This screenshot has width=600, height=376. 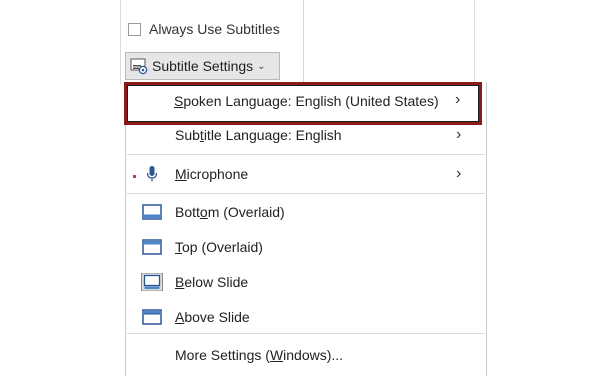 What do you see at coordinates (134, 176) in the screenshot?
I see `red-marker` at bounding box center [134, 176].